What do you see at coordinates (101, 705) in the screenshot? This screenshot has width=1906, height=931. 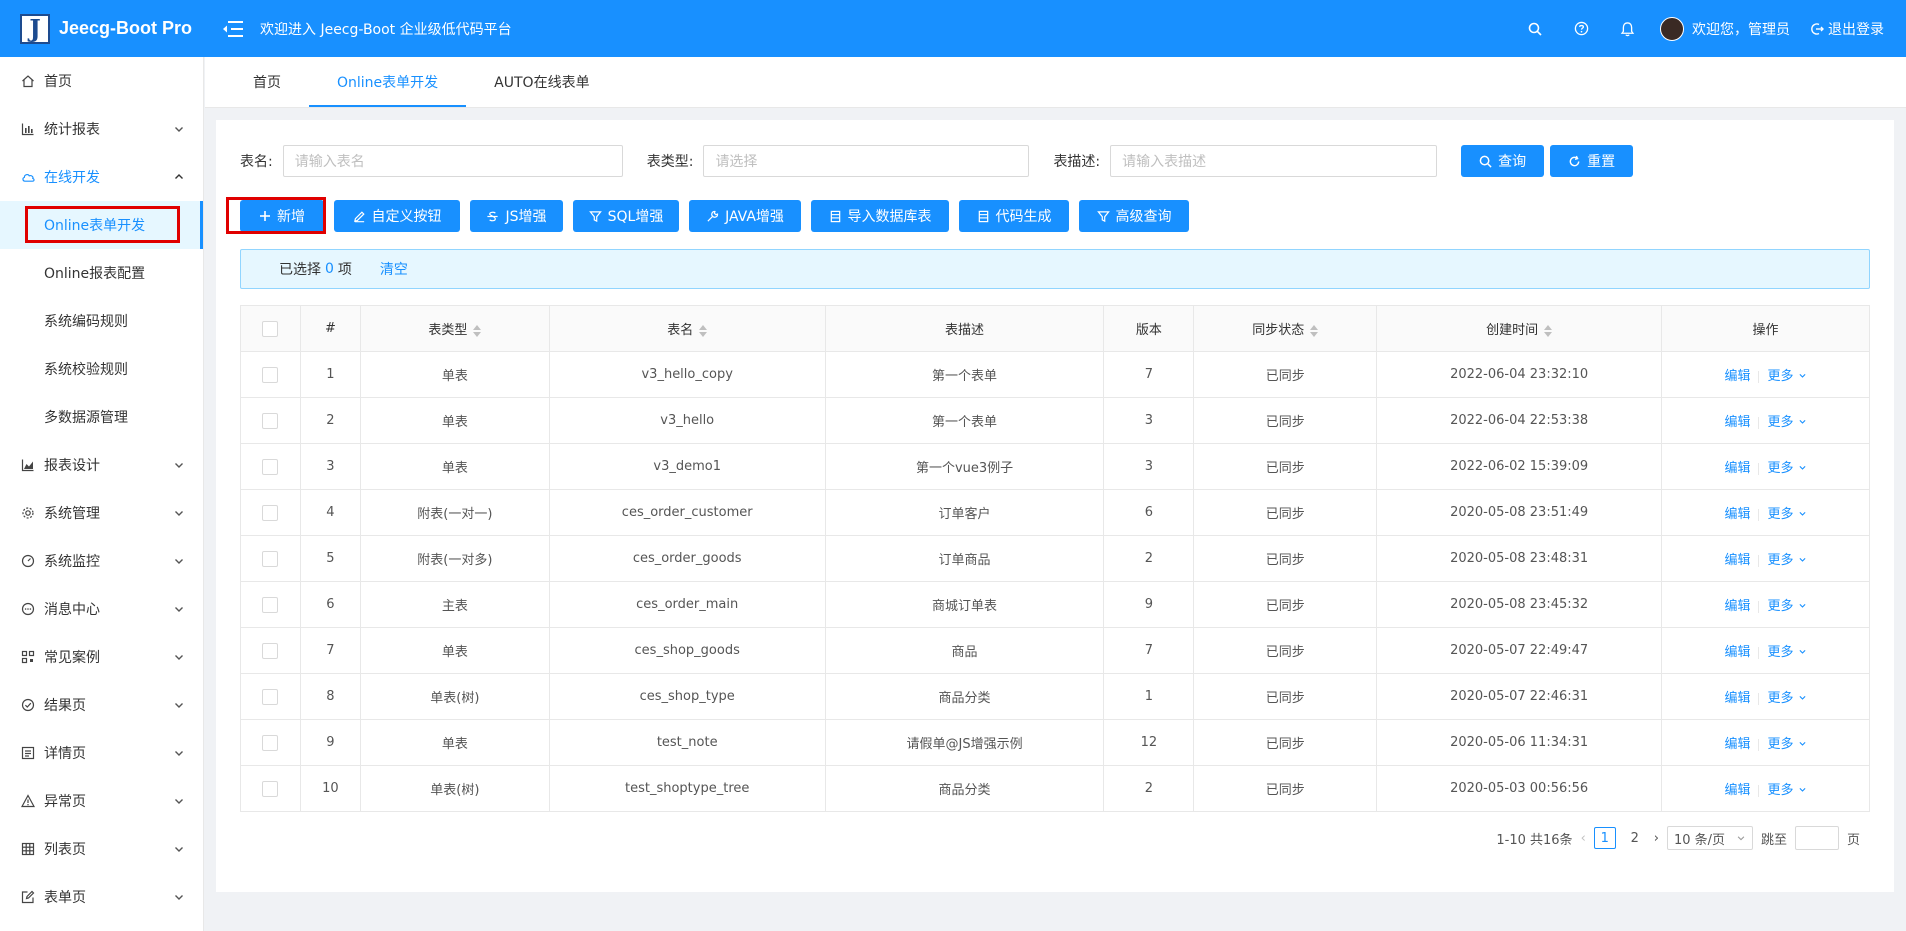 I see `sidebar-item-result: 结果页` at bounding box center [101, 705].